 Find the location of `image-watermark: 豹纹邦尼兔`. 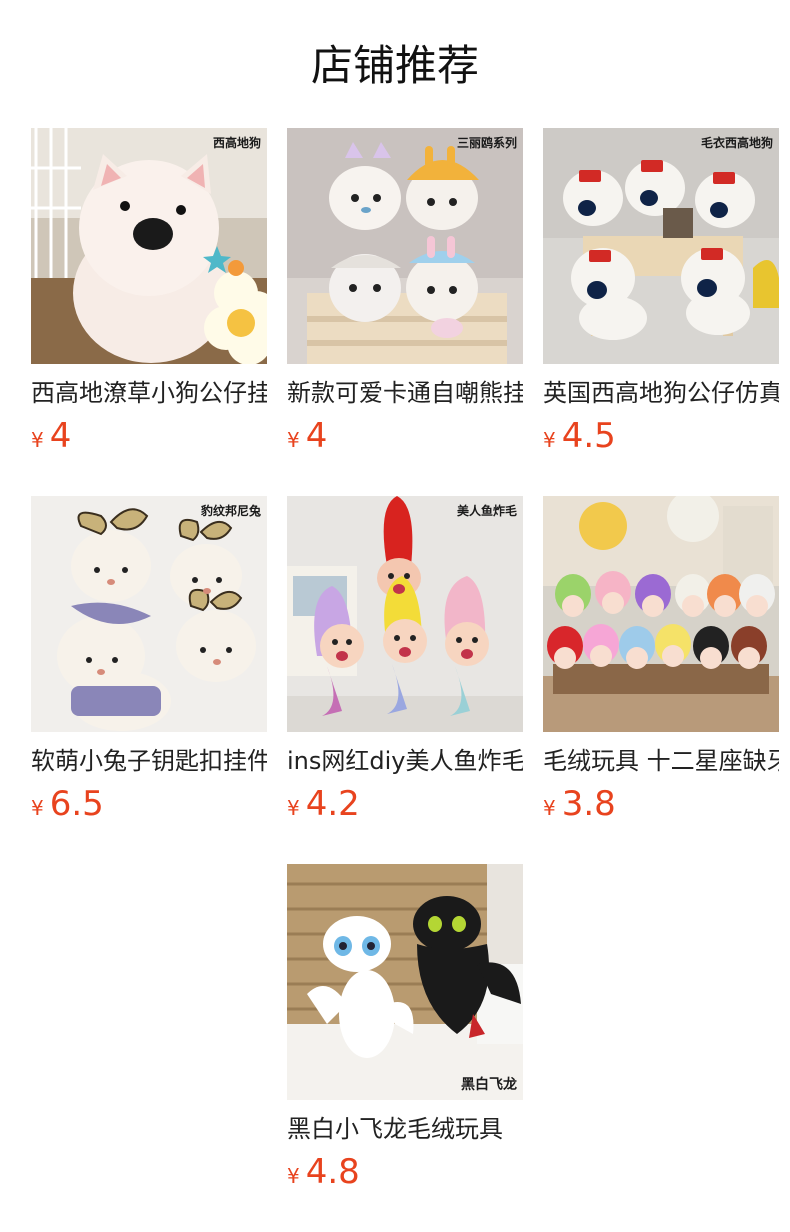

image-watermark: 豹纹邦尼兔 is located at coordinates (230, 511).